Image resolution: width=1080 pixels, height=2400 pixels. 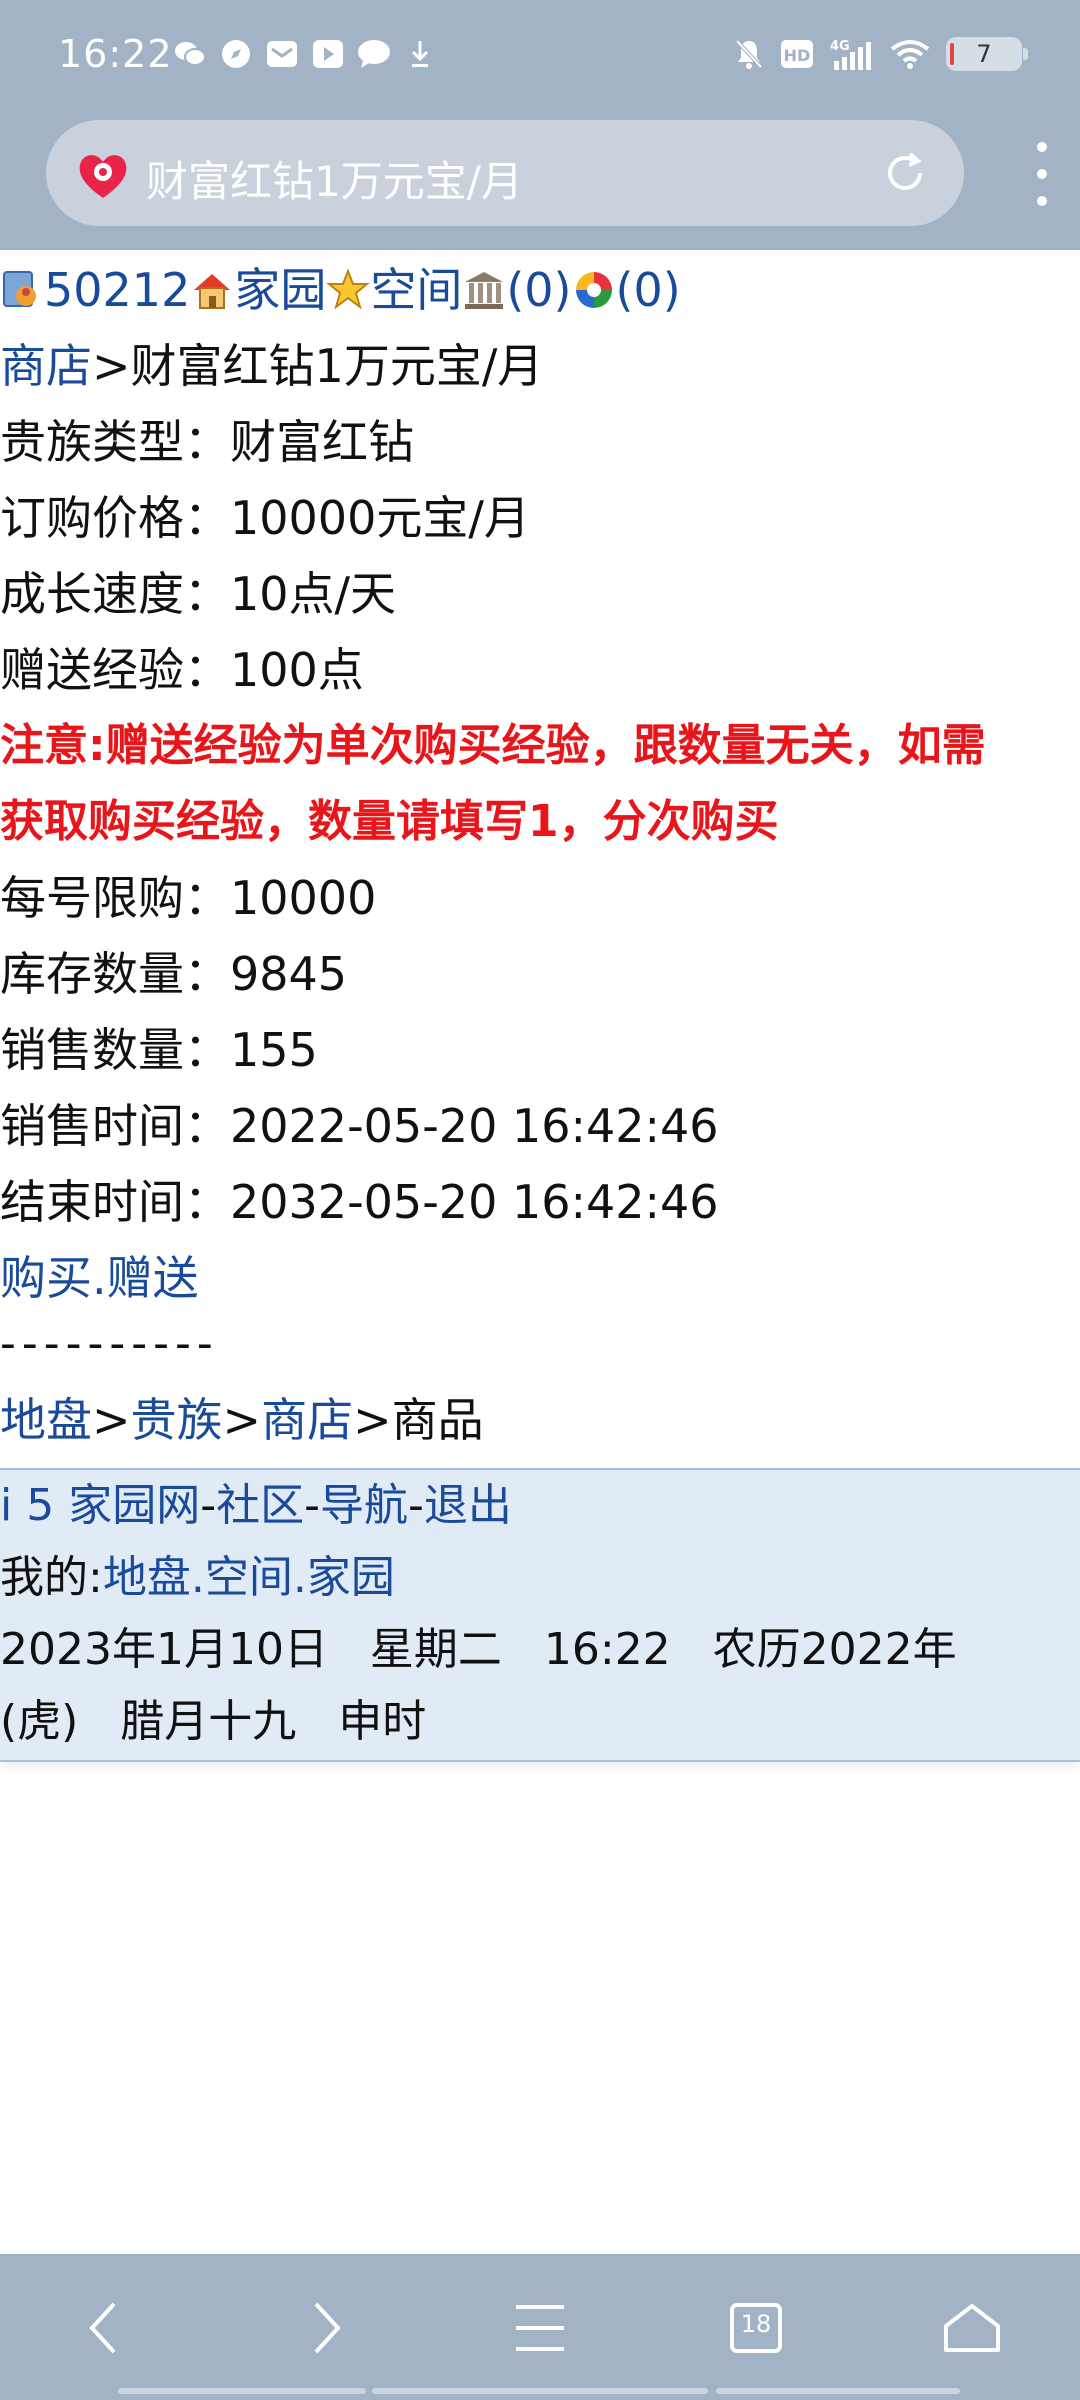 What do you see at coordinates (420, 54) in the screenshot?
I see `download-icon` at bounding box center [420, 54].